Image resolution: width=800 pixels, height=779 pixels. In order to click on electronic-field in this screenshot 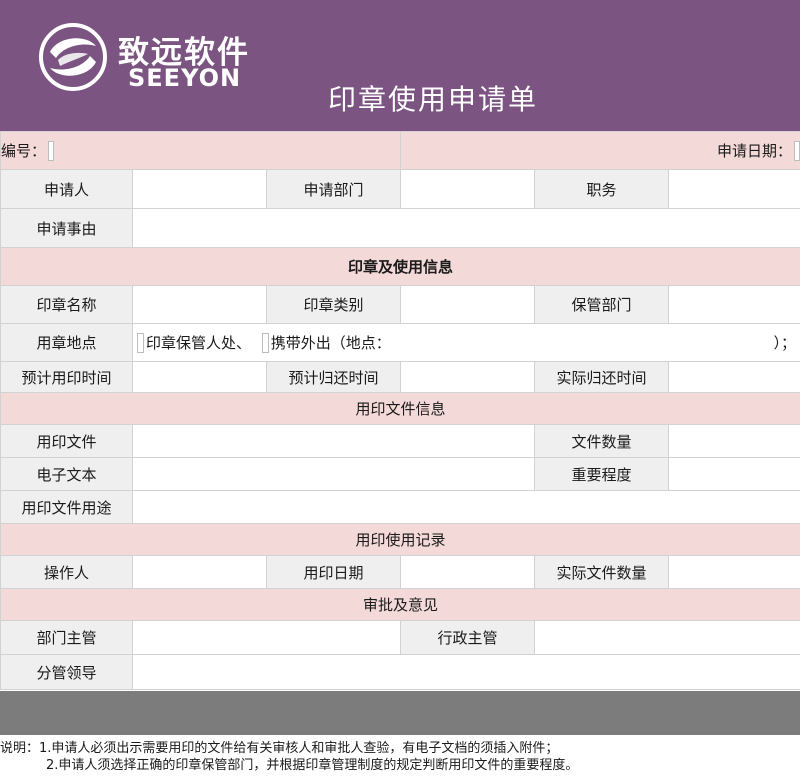, I will do `click(333, 474)`.